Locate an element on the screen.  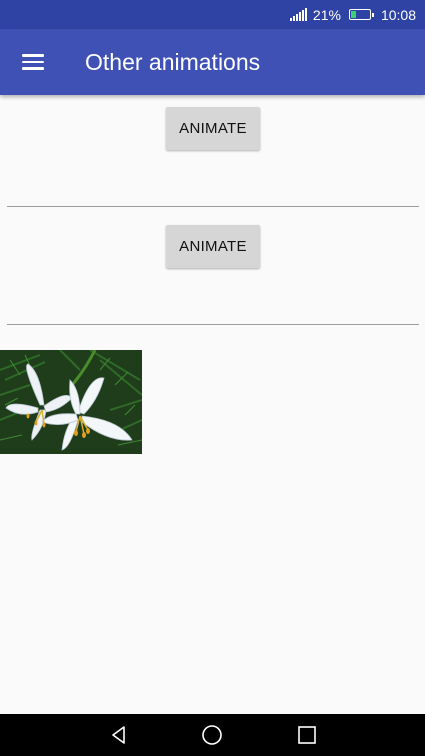
battery-icon is located at coordinates (361, 14).